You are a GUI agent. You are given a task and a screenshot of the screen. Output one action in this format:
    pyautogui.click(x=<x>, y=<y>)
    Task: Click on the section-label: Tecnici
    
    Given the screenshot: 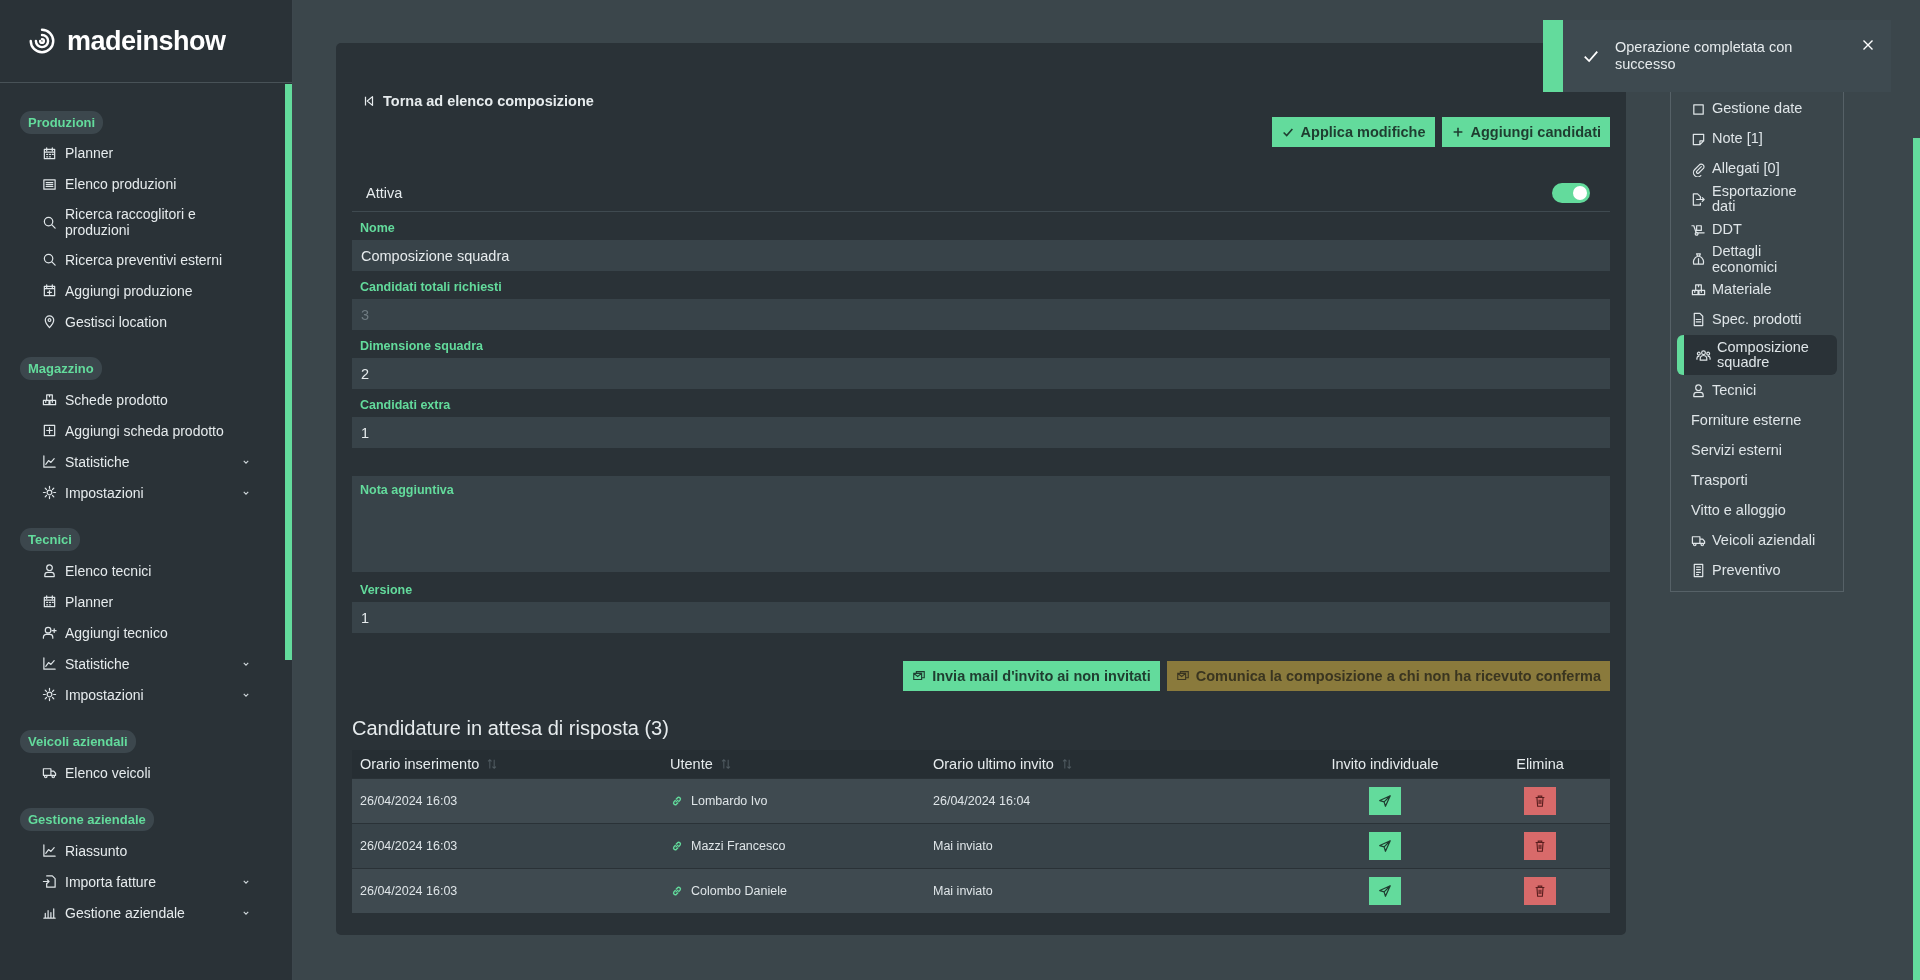 What is the action you would take?
    pyautogui.click(x=50, y=540)
    